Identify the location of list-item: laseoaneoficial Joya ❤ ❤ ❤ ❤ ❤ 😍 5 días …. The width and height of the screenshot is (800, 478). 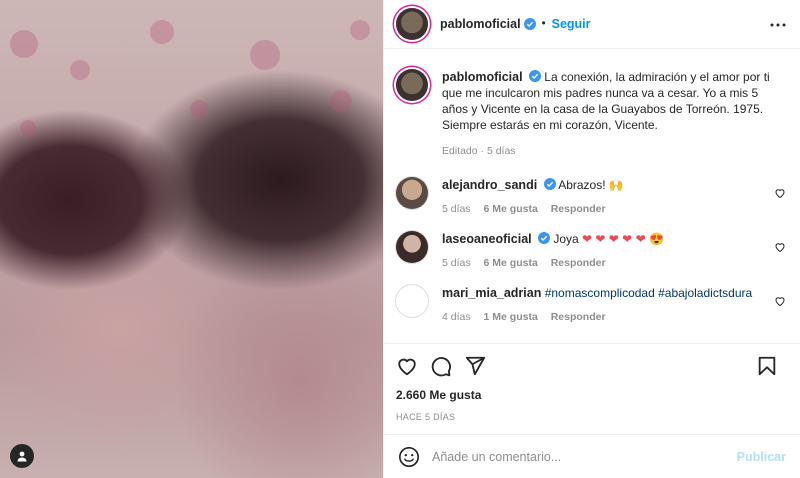
(592, 251).